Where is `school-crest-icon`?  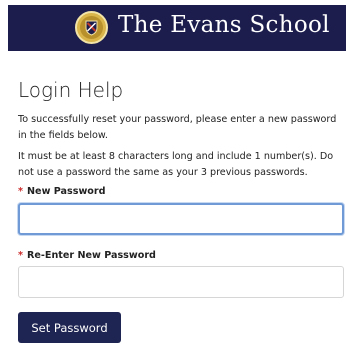
school-crest-icon is located at coordinates (91, 27).